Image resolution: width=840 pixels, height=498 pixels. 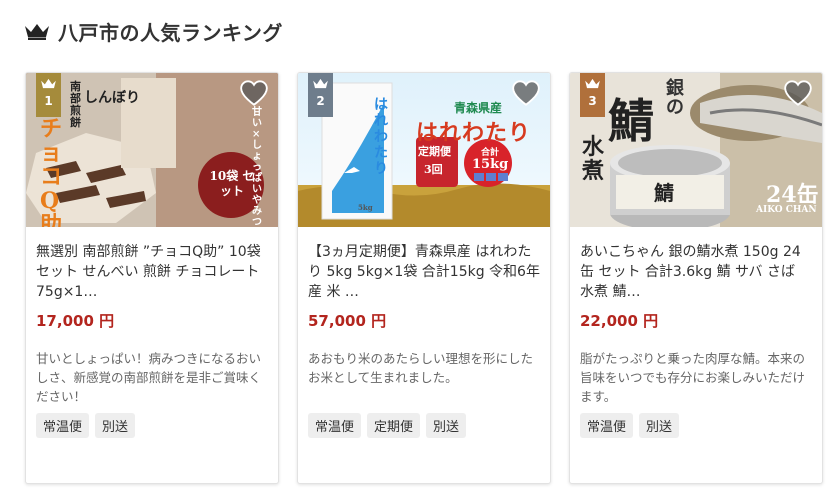 I want to click on image-copy-text: 甘い×しょっぱい やみつきになる美味しさ, so click(x=257, y=167).